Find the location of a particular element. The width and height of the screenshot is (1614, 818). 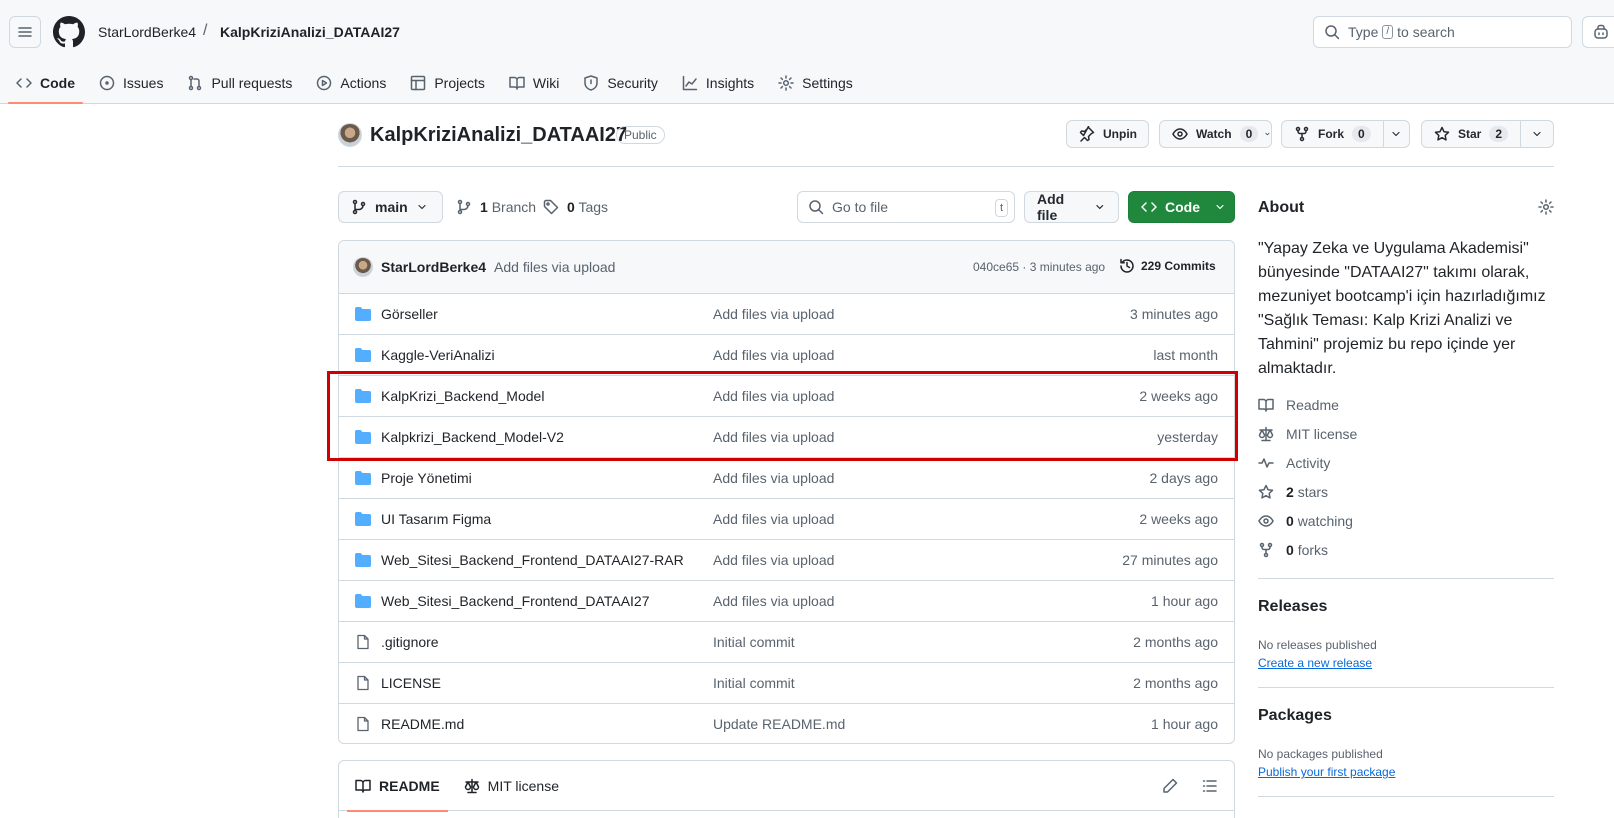

stars-link: 2 stars is located at coordinates (1293, 492).